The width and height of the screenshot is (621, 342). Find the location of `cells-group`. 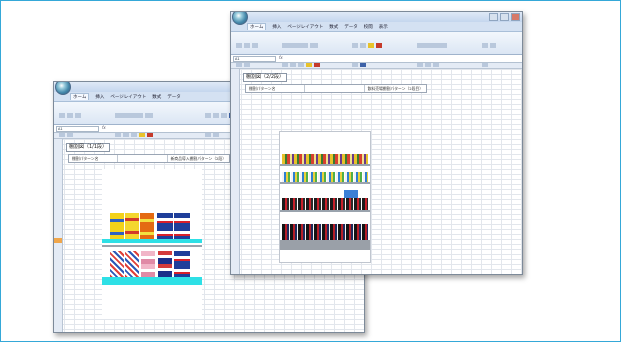

cells-group is located at coordinates (489, 50).